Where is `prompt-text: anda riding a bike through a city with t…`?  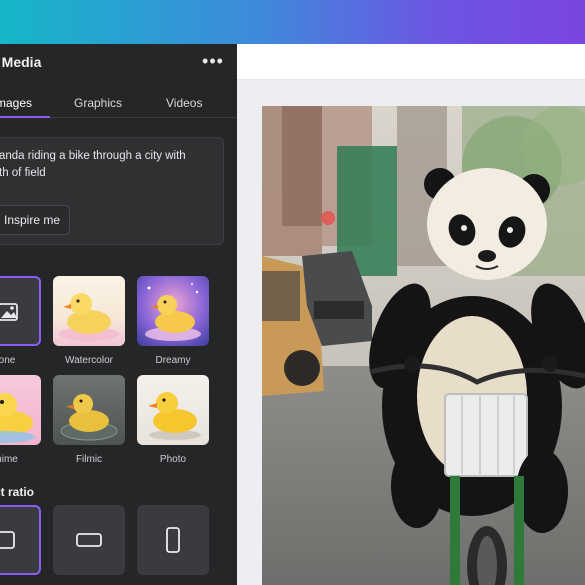 prompt-text: anda riding a bike through a city with t… is located at coordinates (93, 164).